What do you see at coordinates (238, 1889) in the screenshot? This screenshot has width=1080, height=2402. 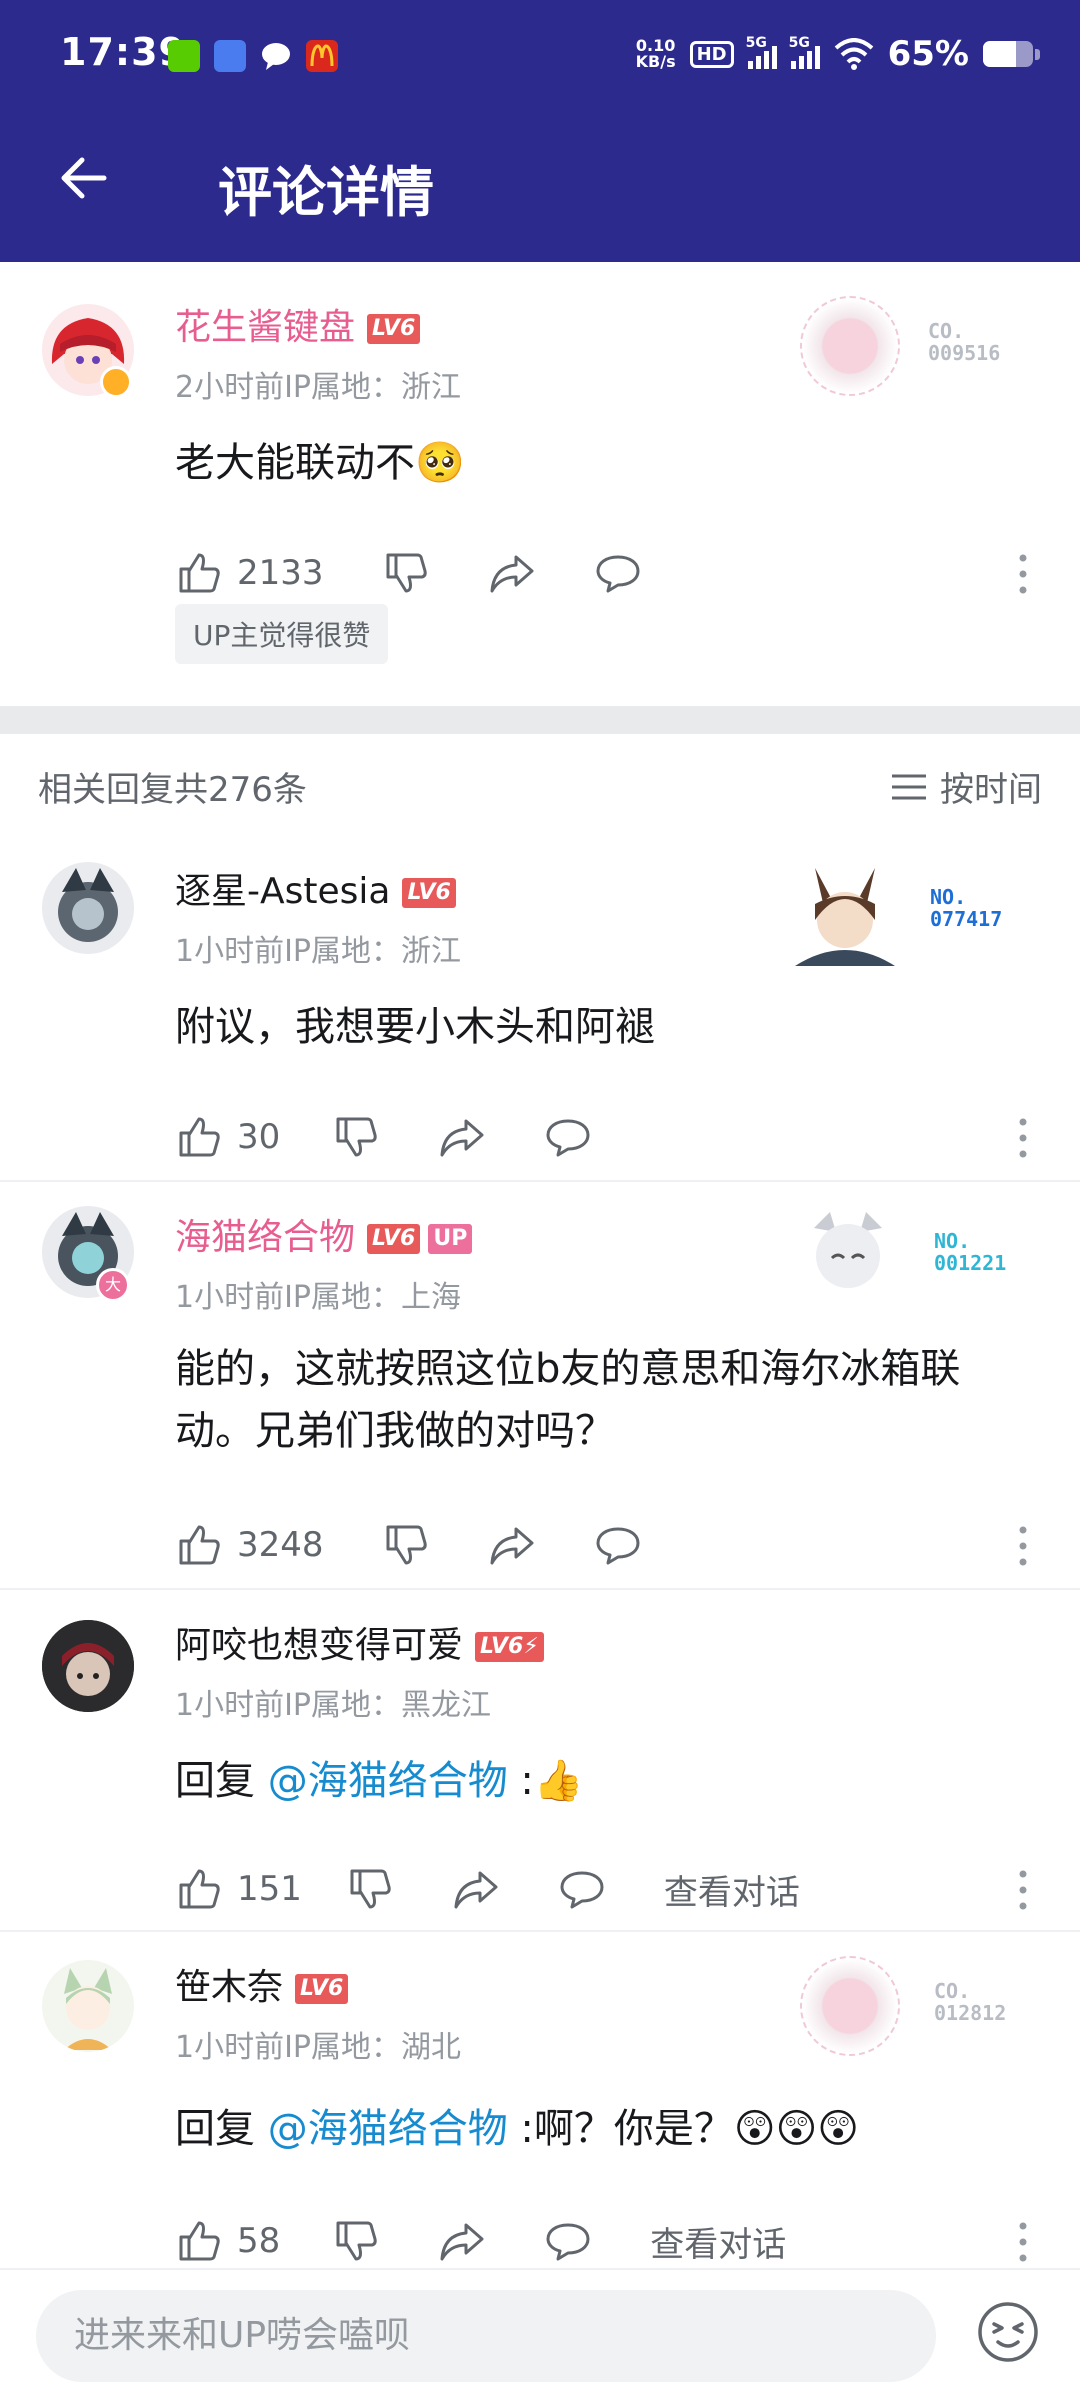 I see `like-button: 151` at bounding box center [238, 1889].